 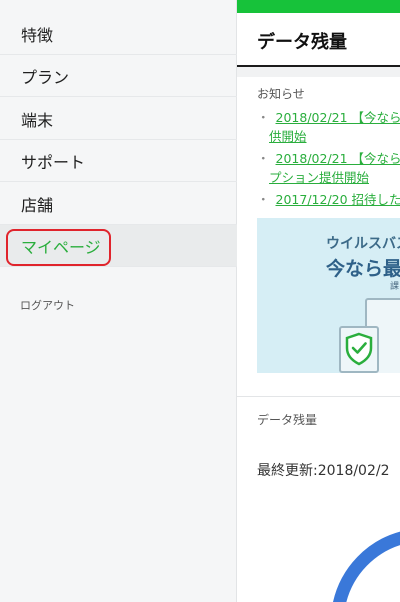 What do you see at coordinates (363, 244) in the screenshot?
I see `banner-headline: ウイルスバス` at bounding box center [363, 244].